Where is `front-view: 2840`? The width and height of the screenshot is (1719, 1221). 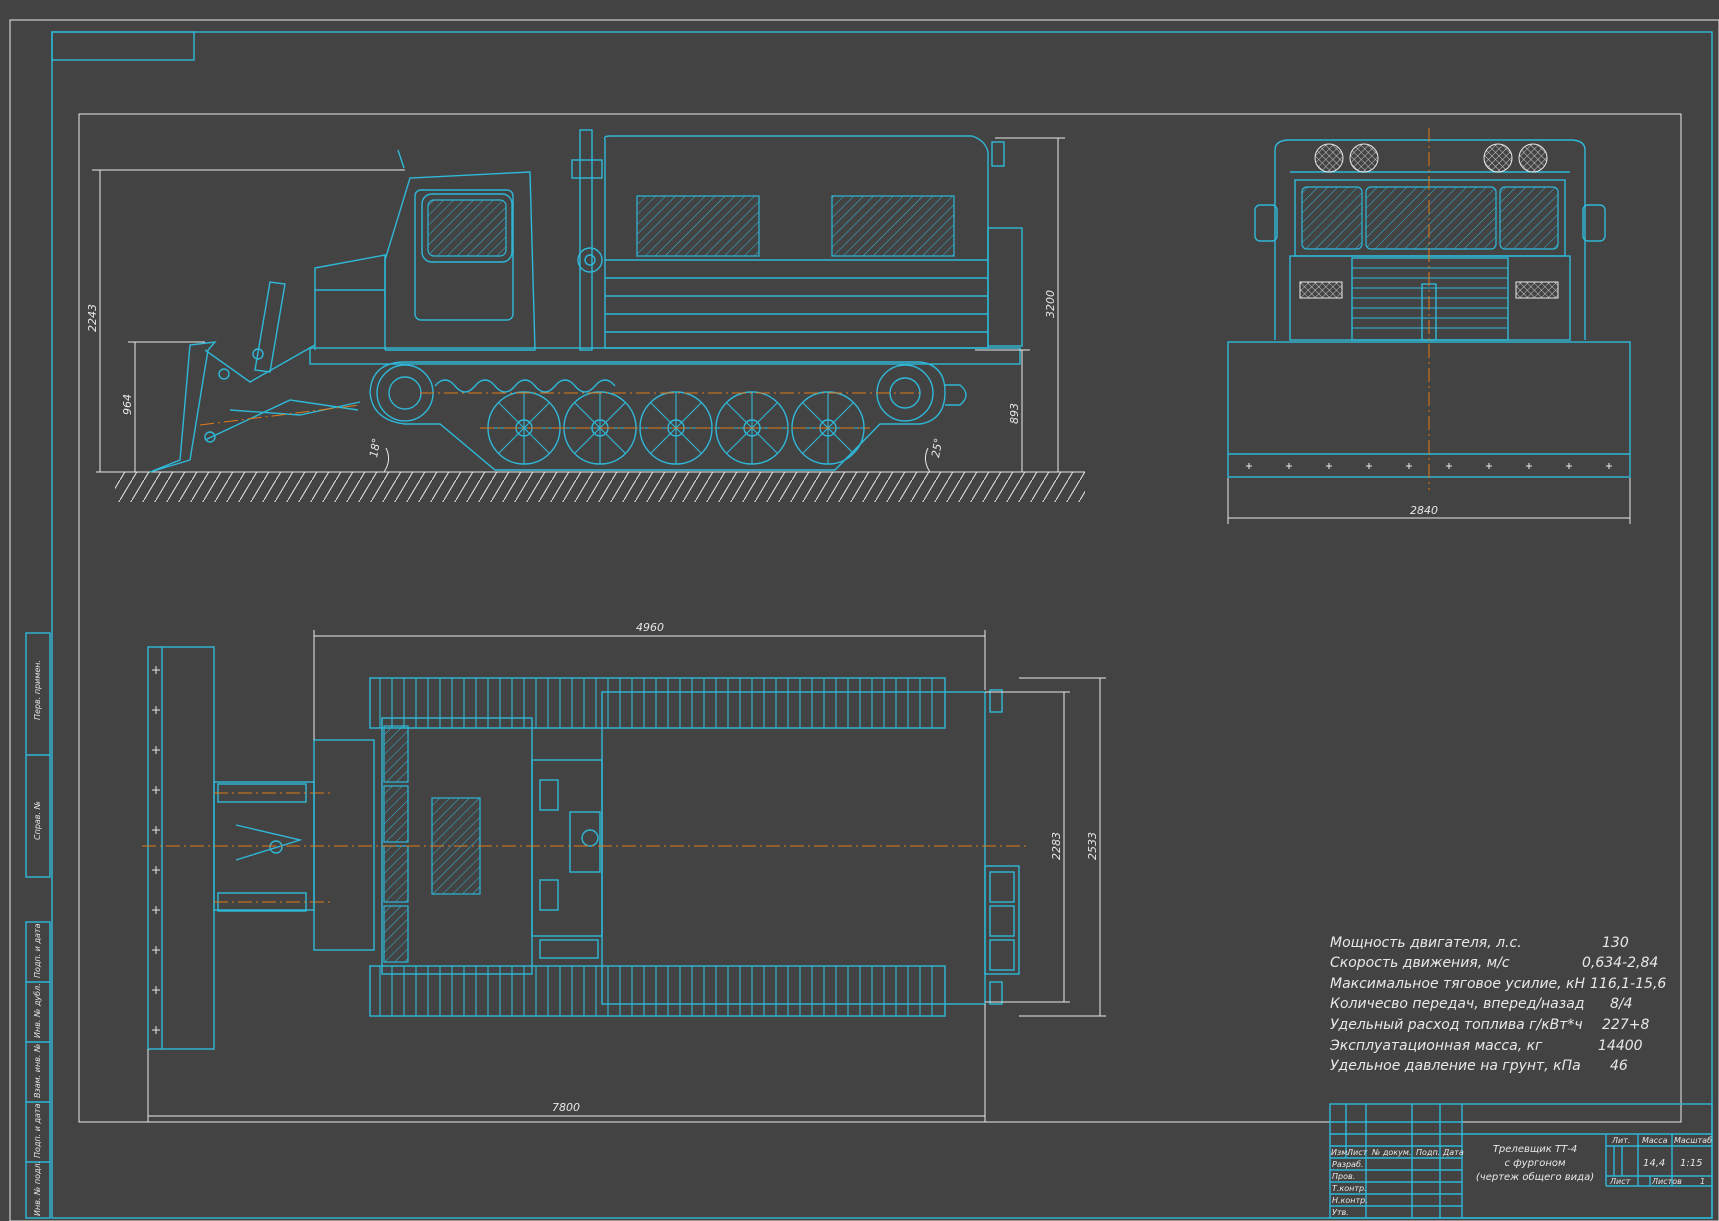 front-view: 2840 is located at coordinates (1429, 326).